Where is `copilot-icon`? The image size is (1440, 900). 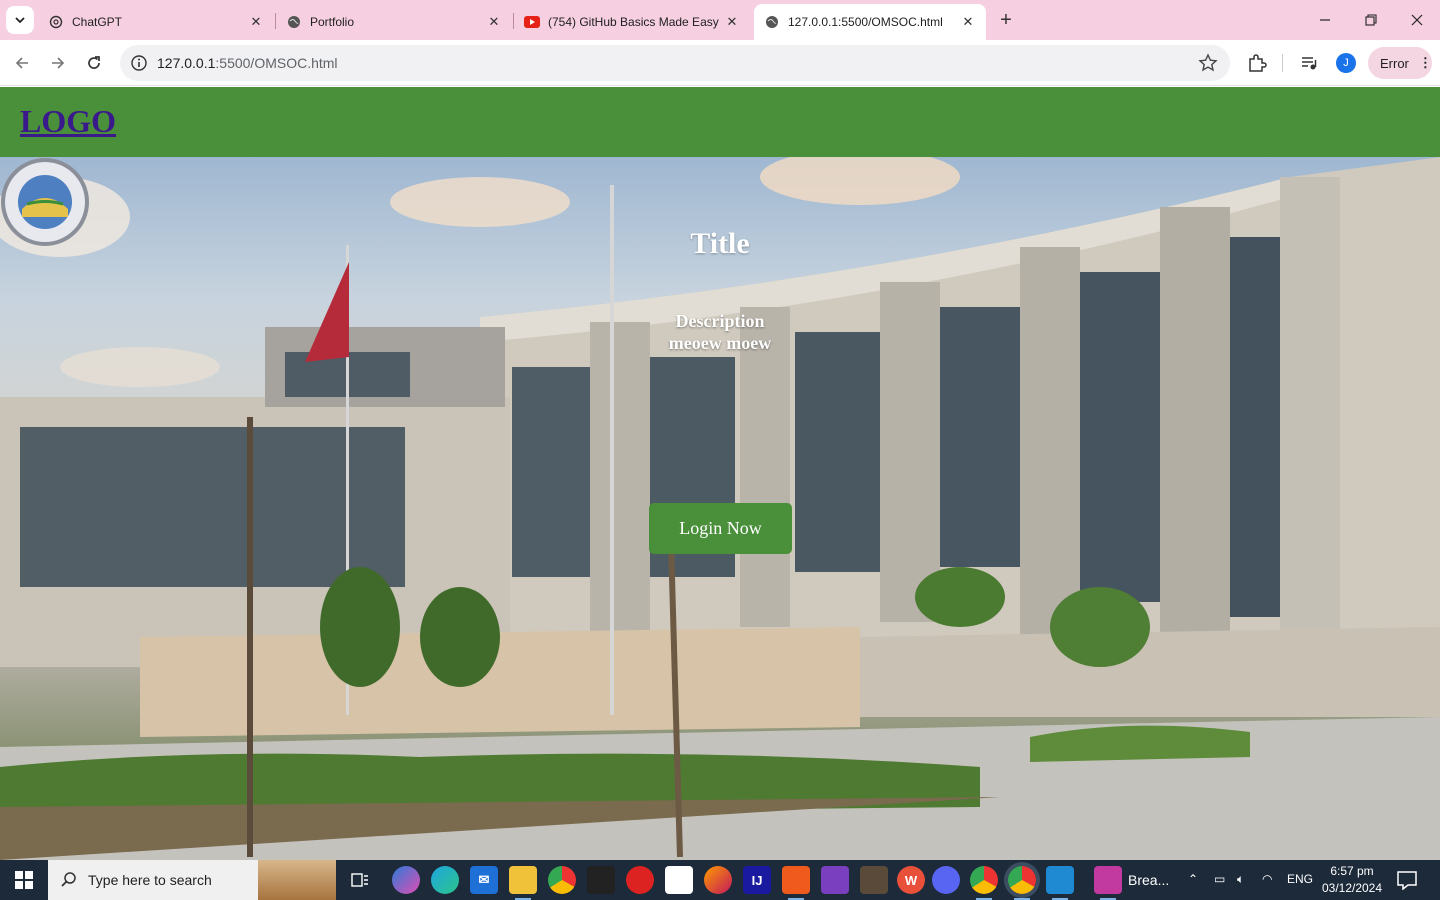 copilot-icon is located at coordinates (406, 880).